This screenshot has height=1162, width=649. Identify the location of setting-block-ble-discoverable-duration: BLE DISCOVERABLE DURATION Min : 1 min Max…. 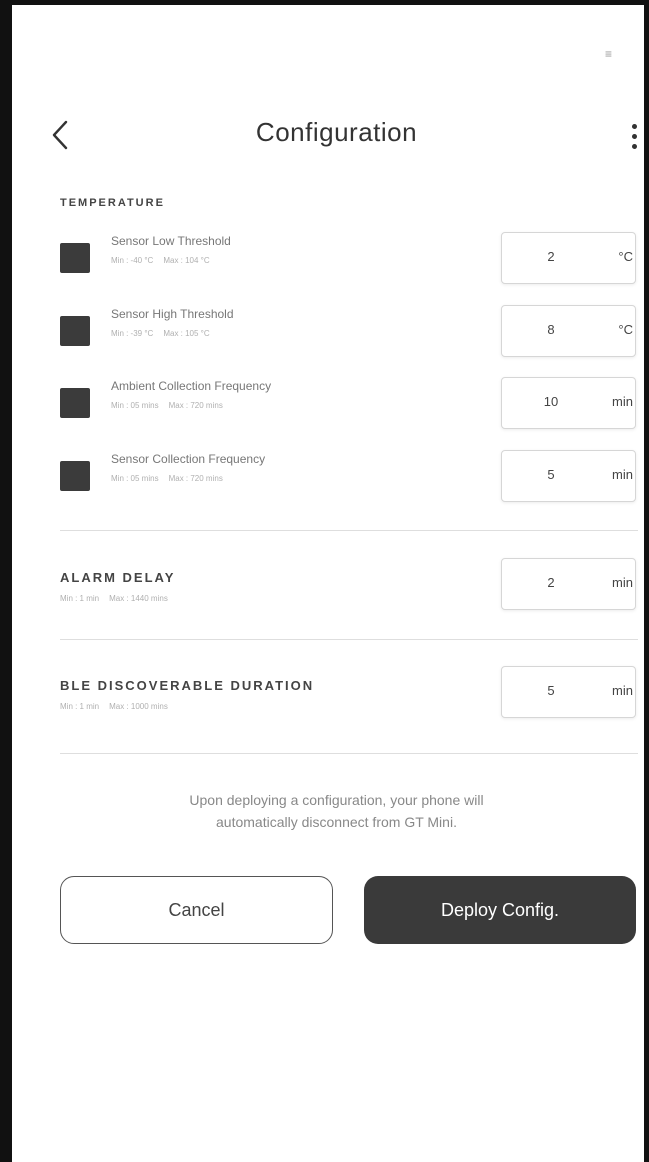
(349, 692).